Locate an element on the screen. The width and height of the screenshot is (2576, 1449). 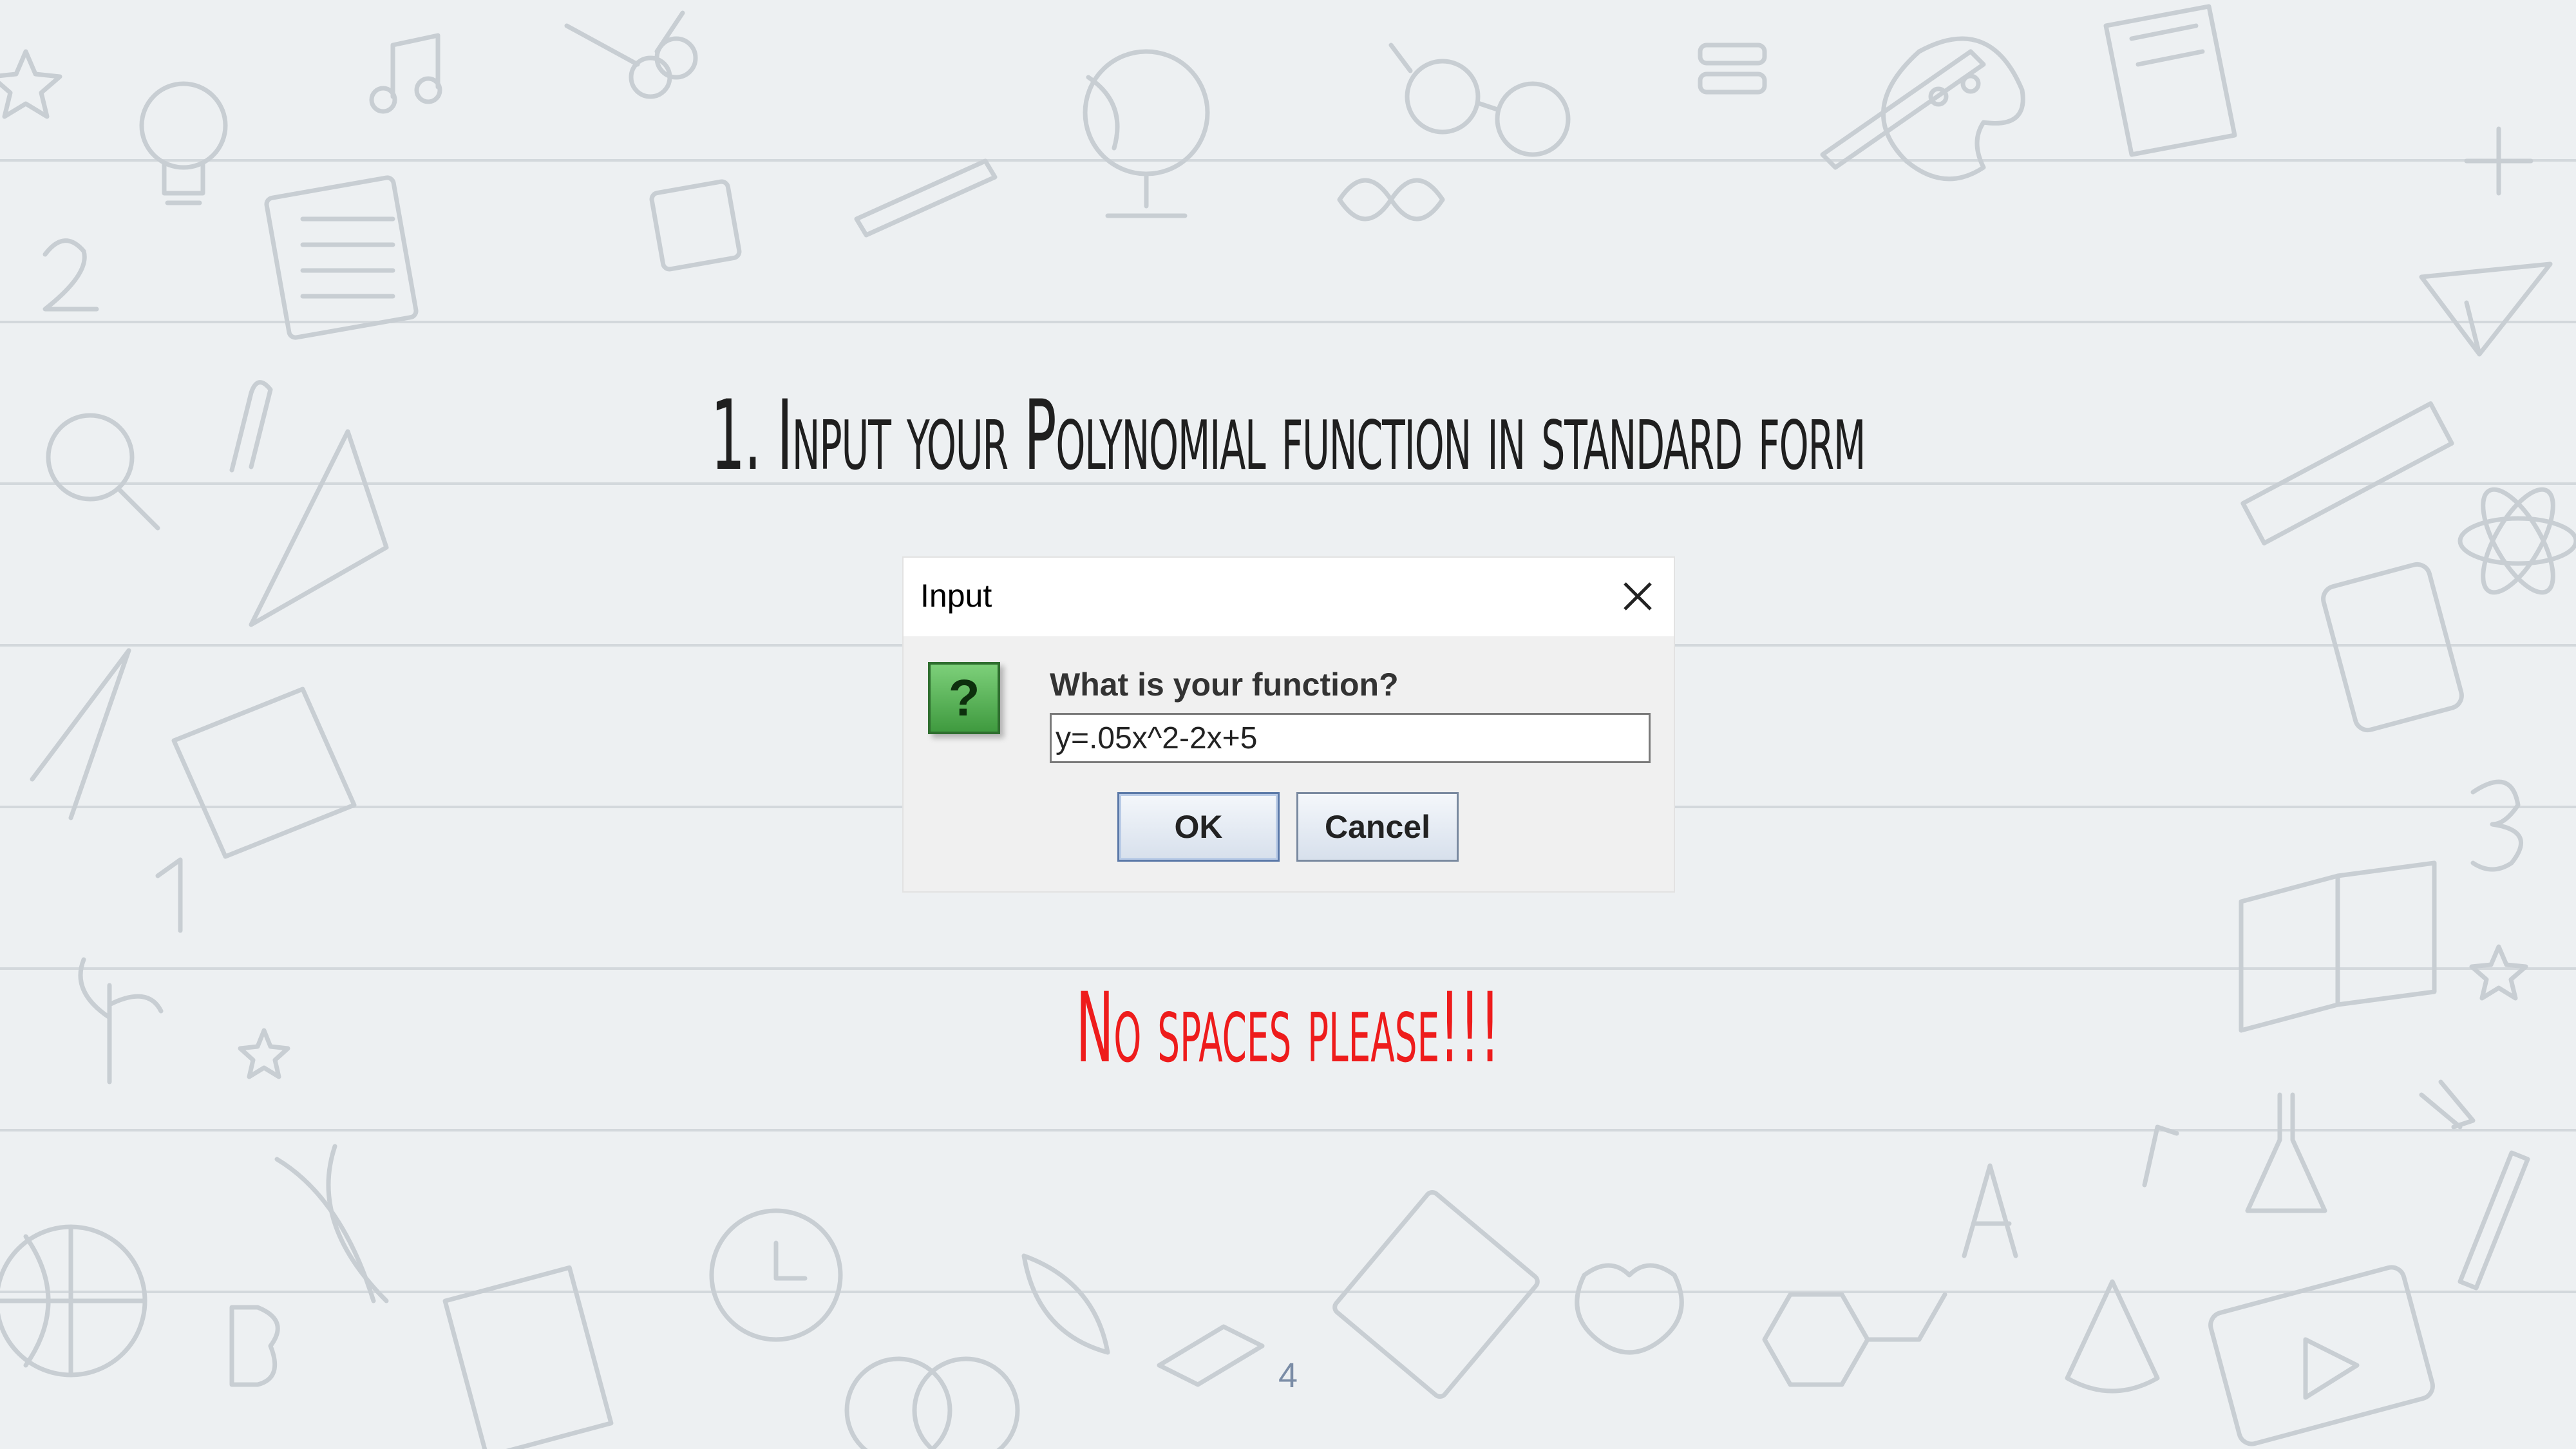
infinity-doodle is located at coordinates (1391, 200).